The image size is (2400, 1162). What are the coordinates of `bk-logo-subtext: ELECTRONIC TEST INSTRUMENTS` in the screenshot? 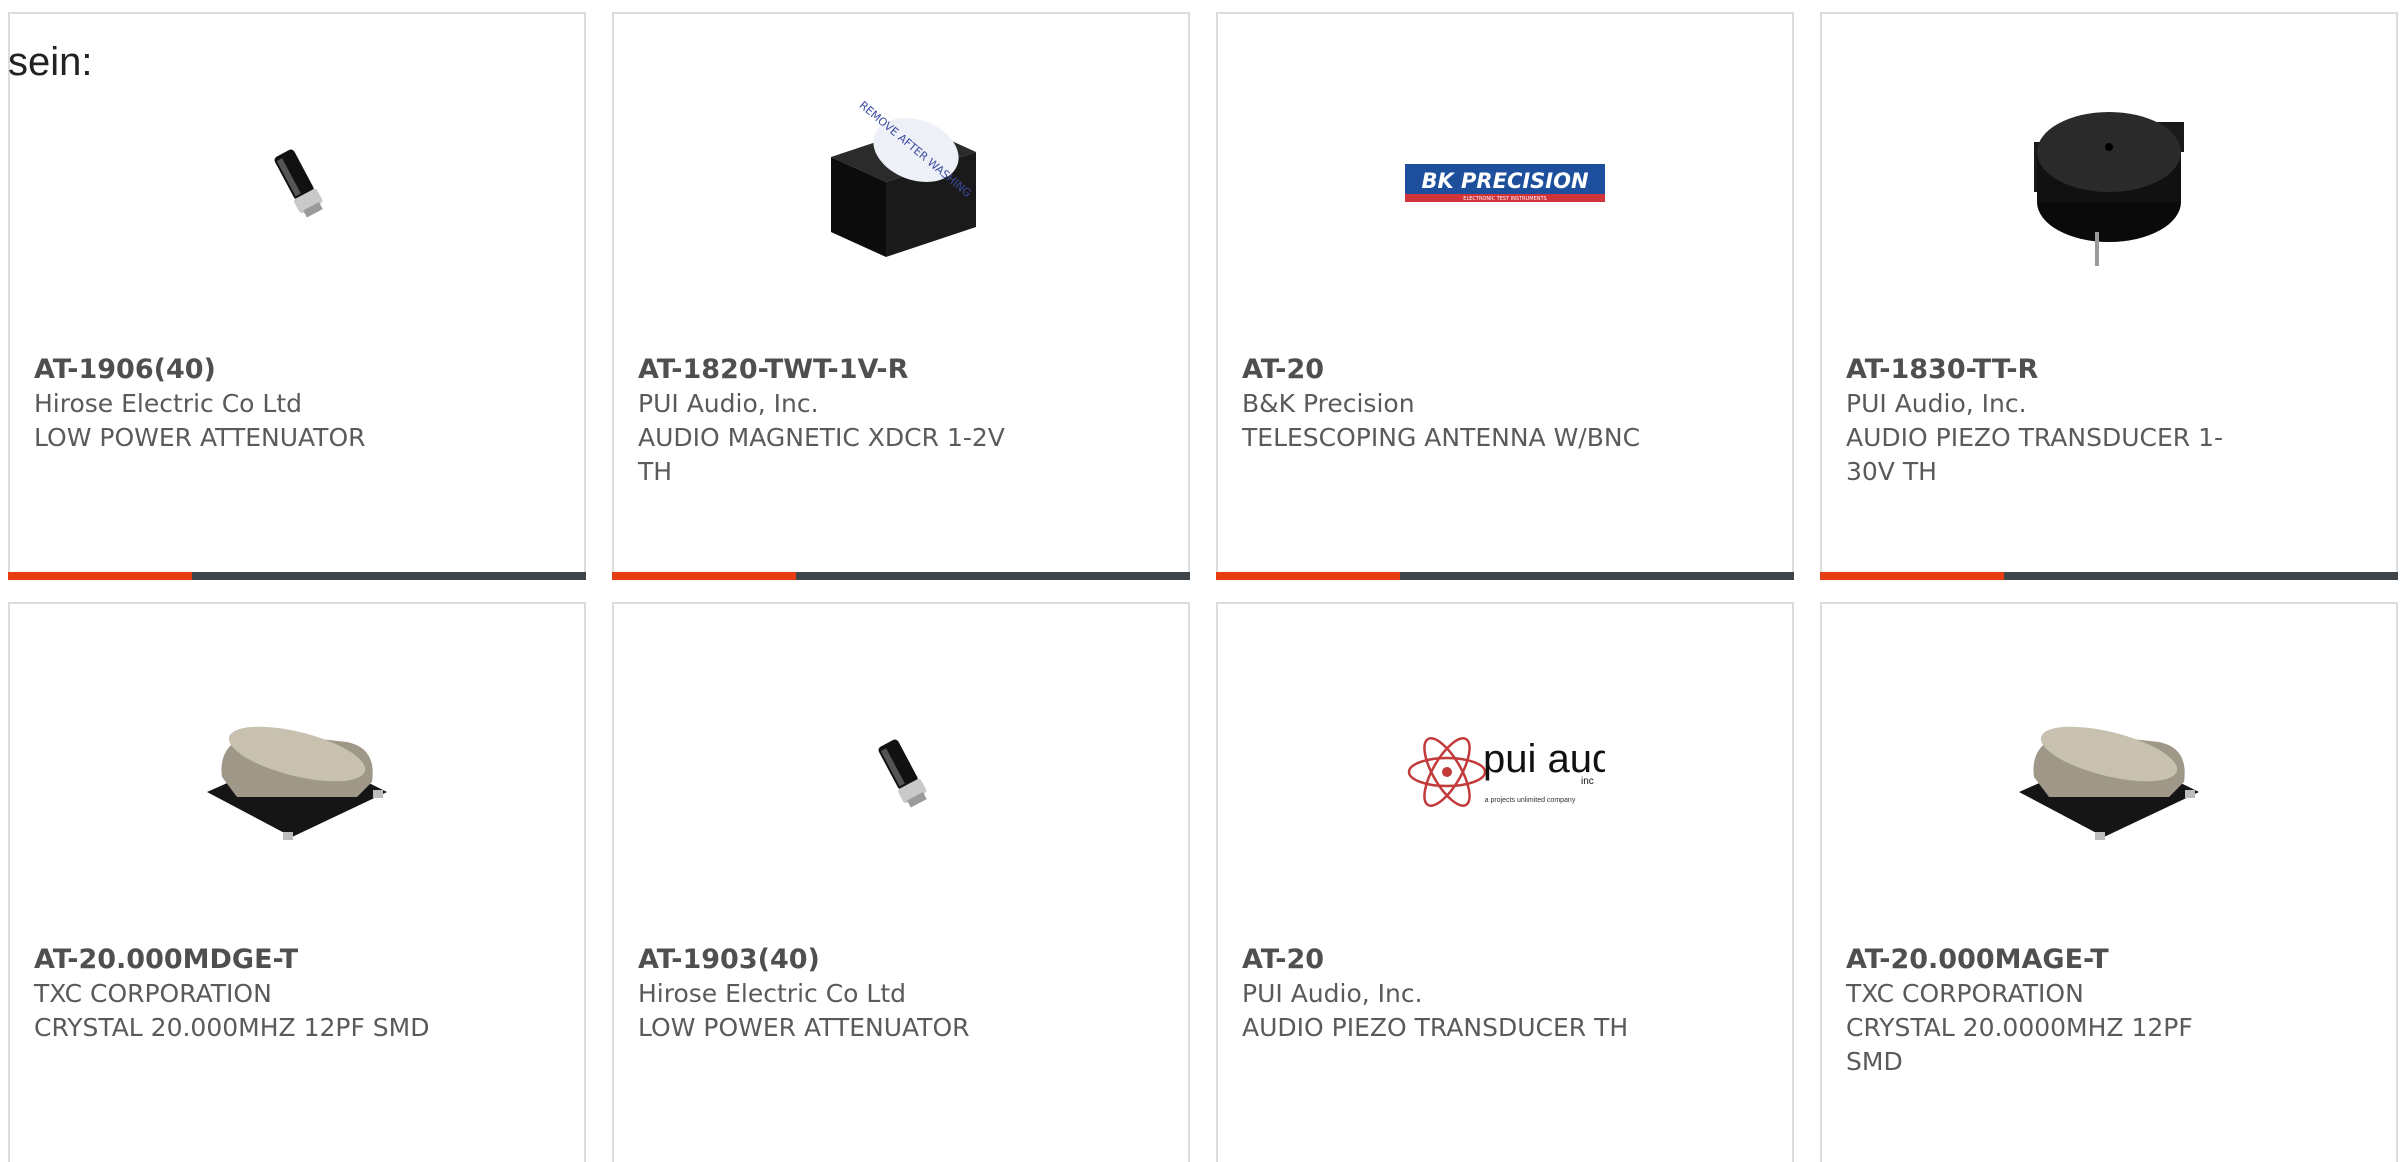 It's located at (1504, 199).